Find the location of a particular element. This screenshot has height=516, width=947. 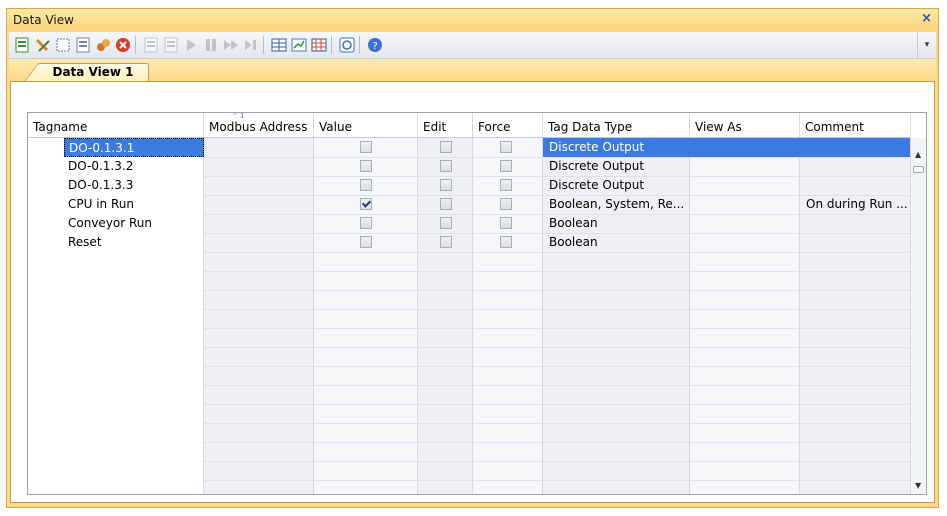

table-row: DO-0.1.3.2 Discrete Output is located at coordinates (469, 166).